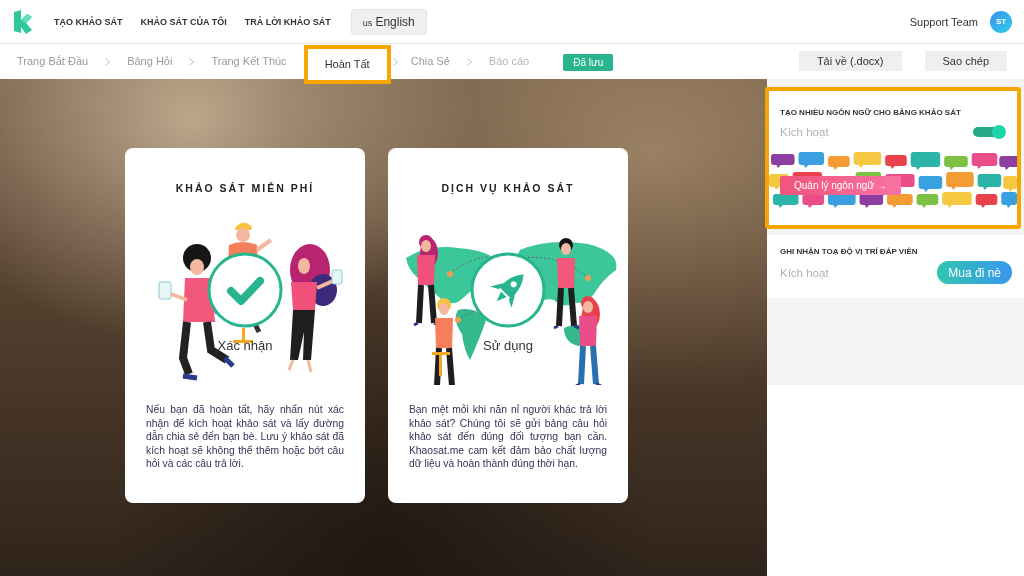 Image resolution: width=1024 pixels, height=576 pixels. Describe the element at coordinates (850, 61) in the screenshot. I see `action-button: Tải về (.docx)` at that location.